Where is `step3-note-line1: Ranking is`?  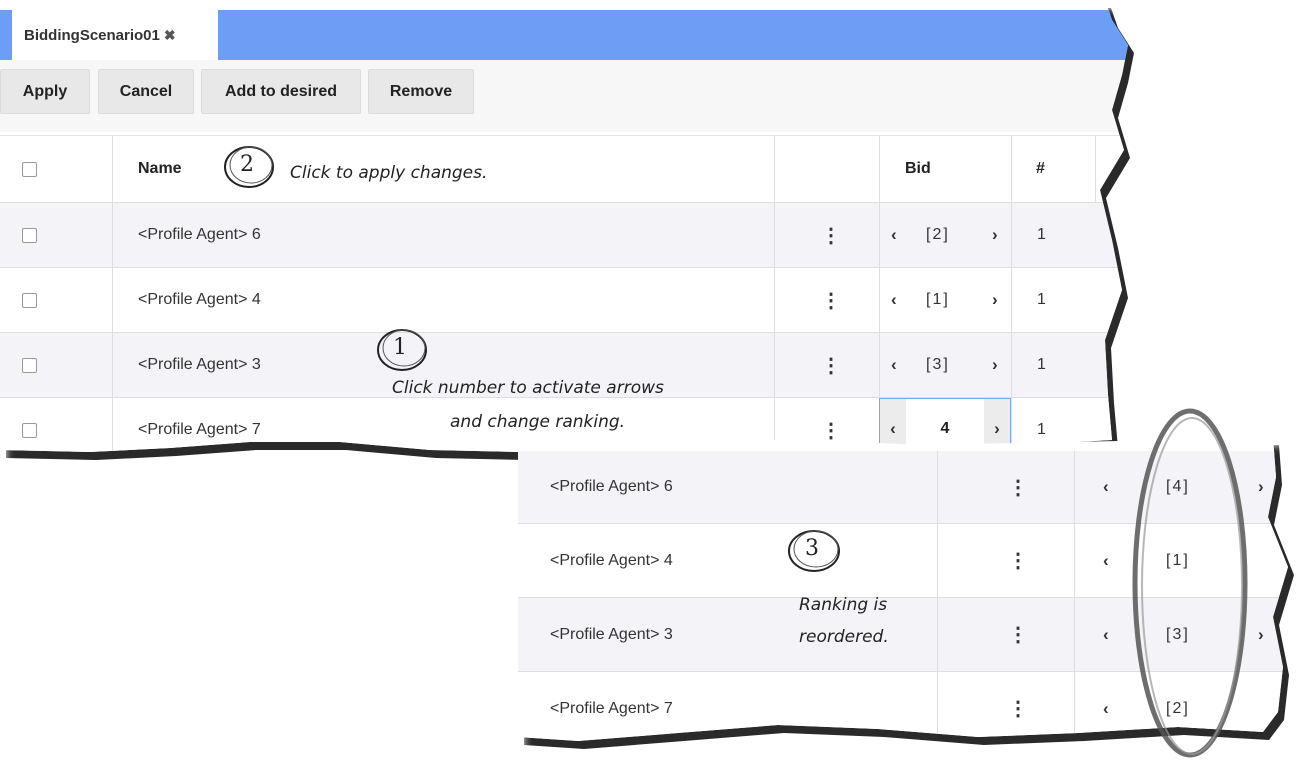 step3-note-line1: Ranking is is located at coordinates (843, 605).